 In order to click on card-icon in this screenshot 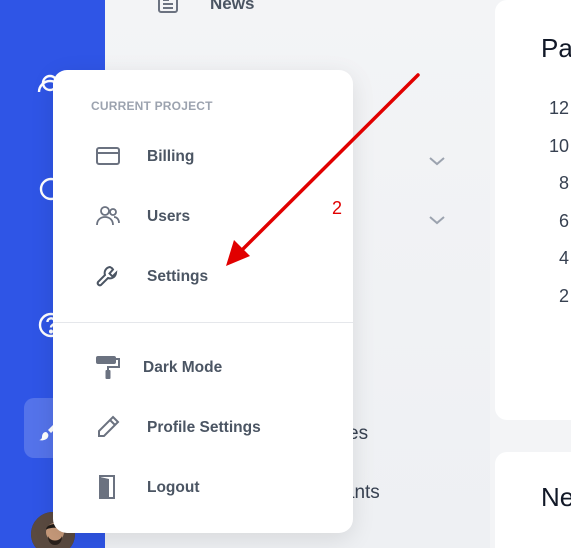, I will do `click(108, 156)`.